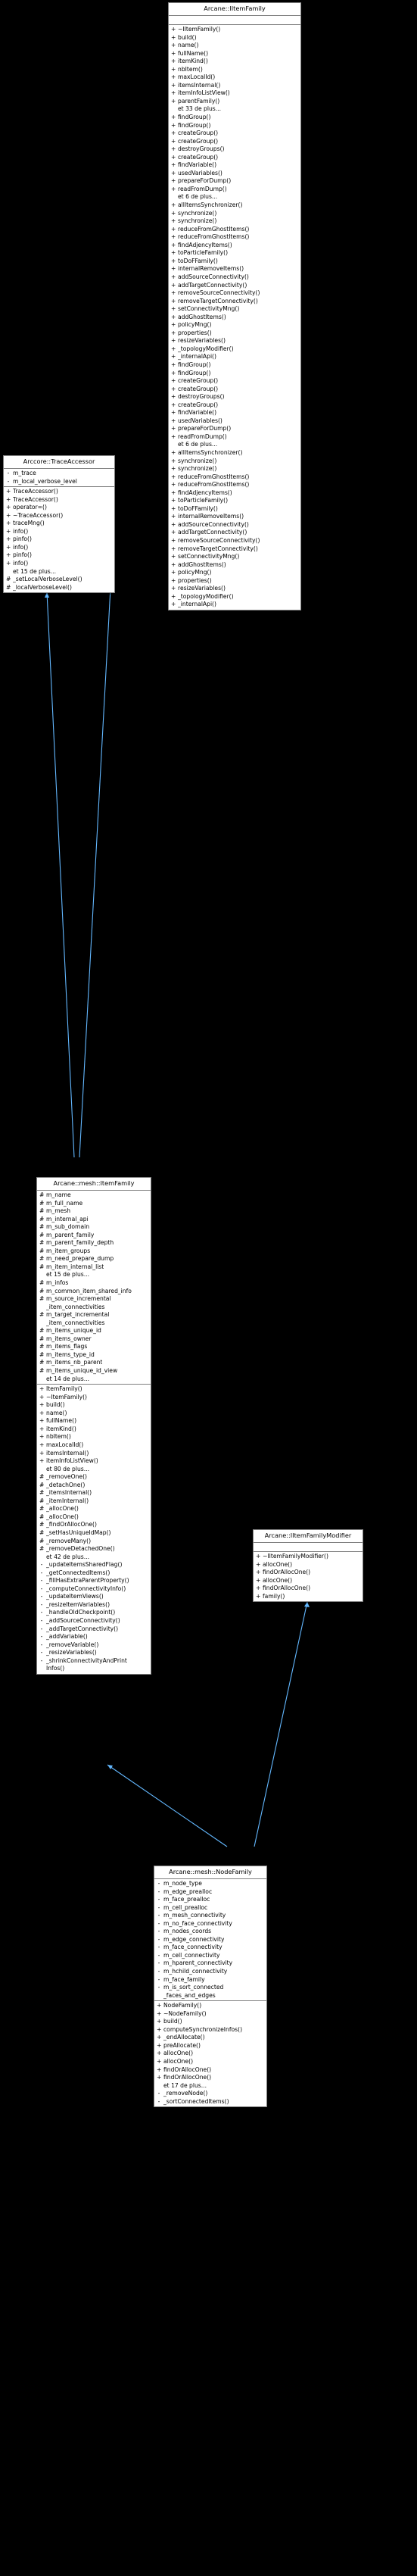 The width and height of the screenshot is (417, 2576). Describe the element at coordinates (234, 341) in the screenshot. I see `member-row: + resizeVariables()` at that location.